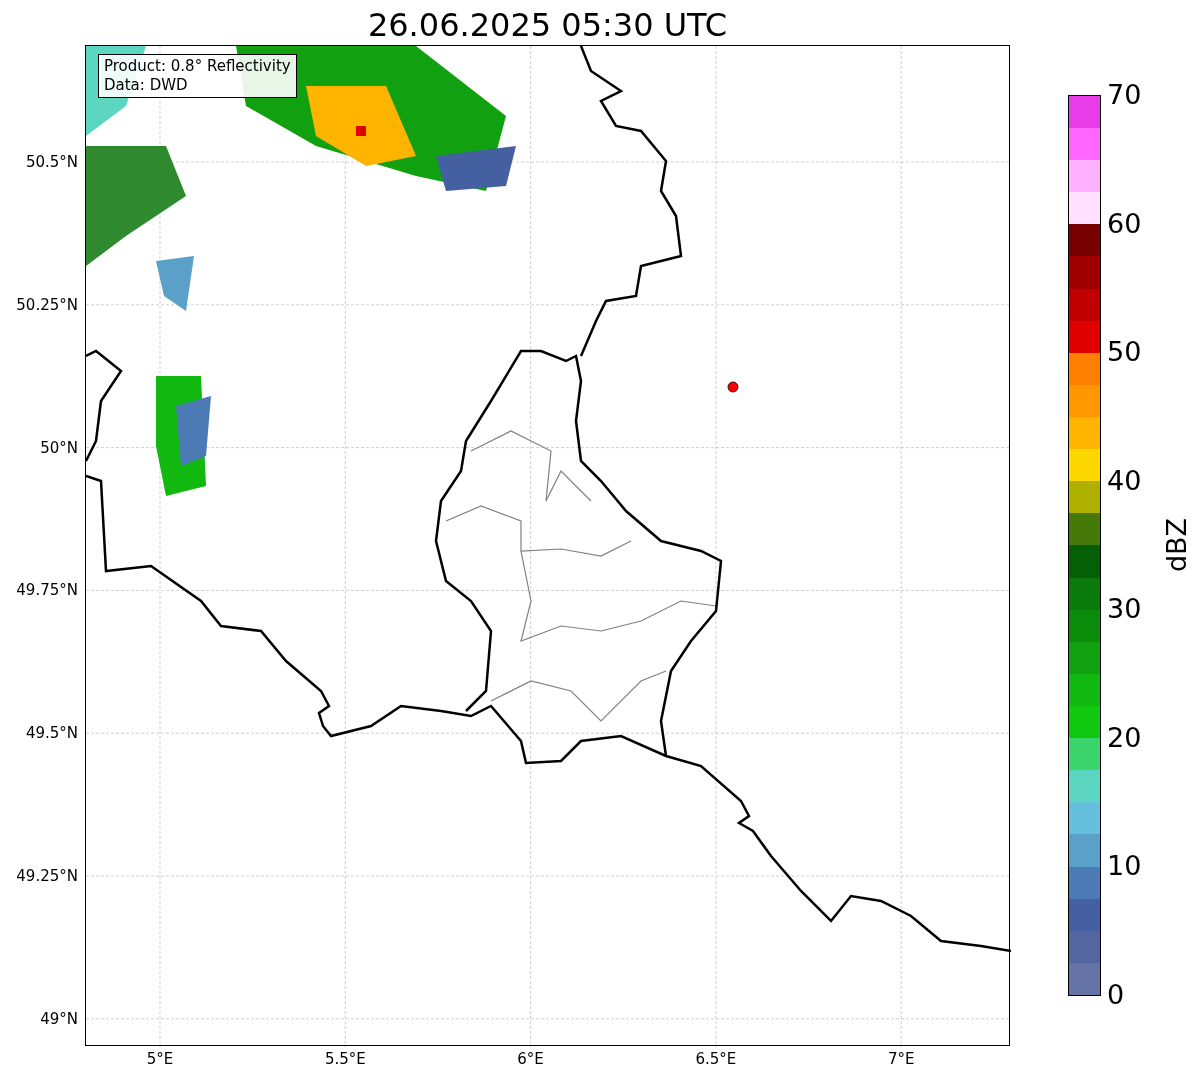 This screenshot has height=1081, width=1202. Describe the element at coordinates (47, 590) in the screenshot. I see `latitude-label: 49.75°N` at that location.